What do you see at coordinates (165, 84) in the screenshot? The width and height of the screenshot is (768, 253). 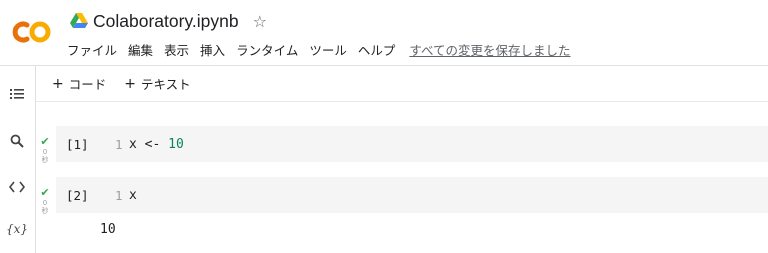 I see `add-text-label: テキスト` at bounding box center [165, 84].